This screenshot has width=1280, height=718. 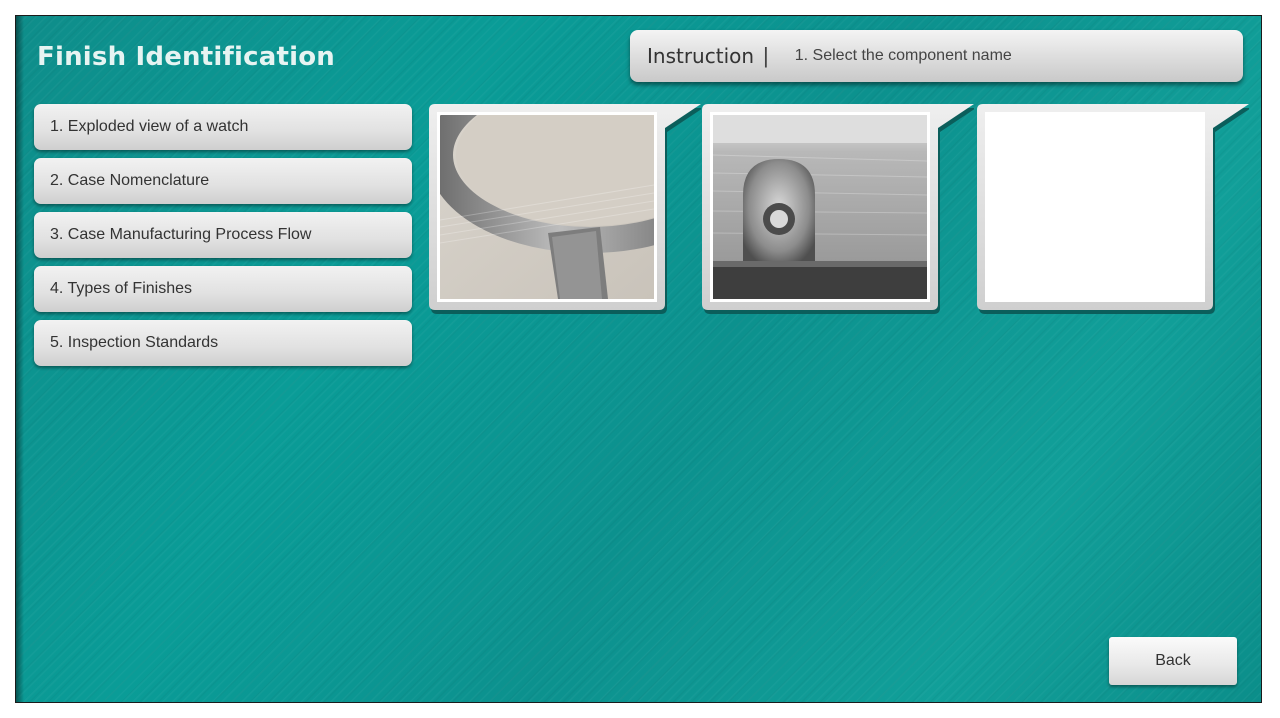 What do you see at coordinates (1173, 661) in the screenshot?
I see `back-button: Back` at bounding box center [1173, 661].